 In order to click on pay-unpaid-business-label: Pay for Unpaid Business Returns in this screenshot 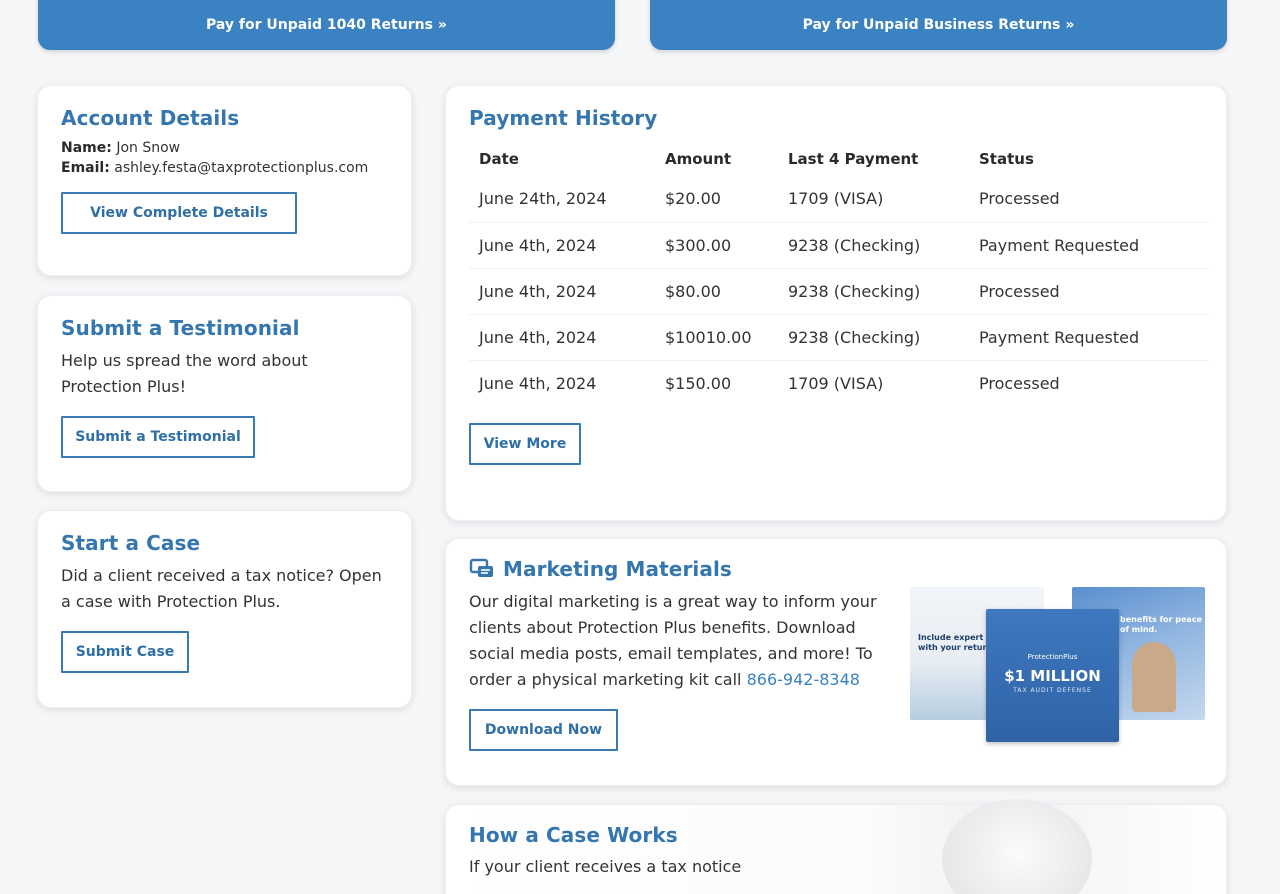, I will do `click(931, 25)`.